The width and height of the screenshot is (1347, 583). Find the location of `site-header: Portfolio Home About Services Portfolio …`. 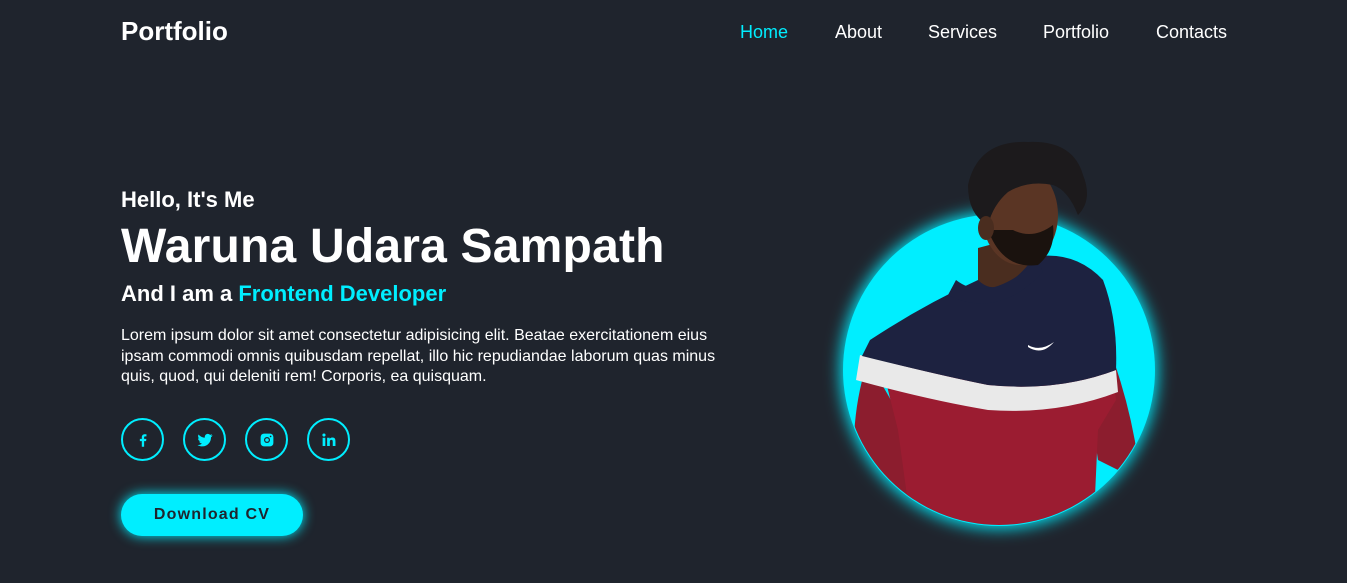

site-header: Portfolio Home About Services Portfolio … is located at coordinates (673, 32).